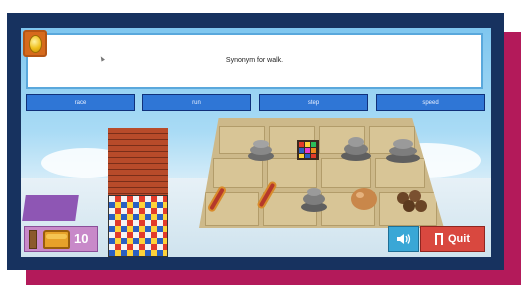  Describe the element at coordinates (138, 163) in the screenshot. I see `tower-bricks` at that location.